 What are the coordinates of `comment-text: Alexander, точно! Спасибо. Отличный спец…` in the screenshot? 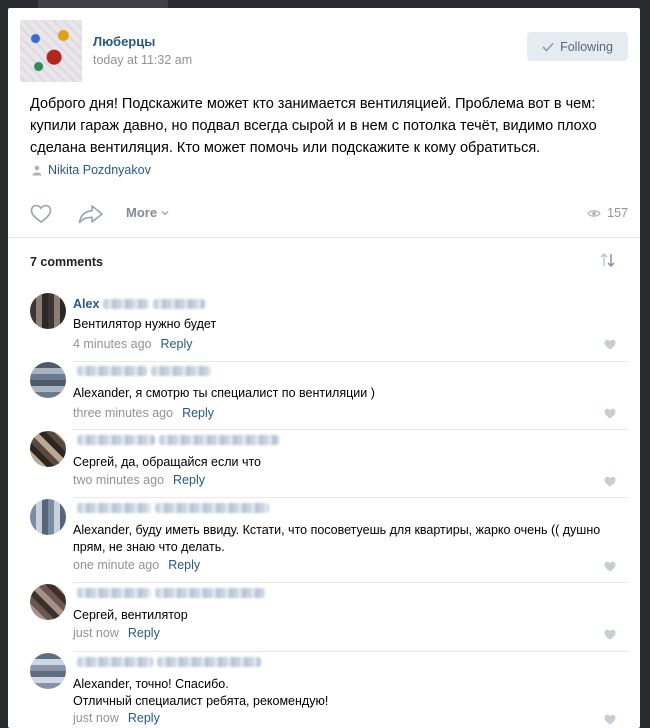 It's located at (201, 692).